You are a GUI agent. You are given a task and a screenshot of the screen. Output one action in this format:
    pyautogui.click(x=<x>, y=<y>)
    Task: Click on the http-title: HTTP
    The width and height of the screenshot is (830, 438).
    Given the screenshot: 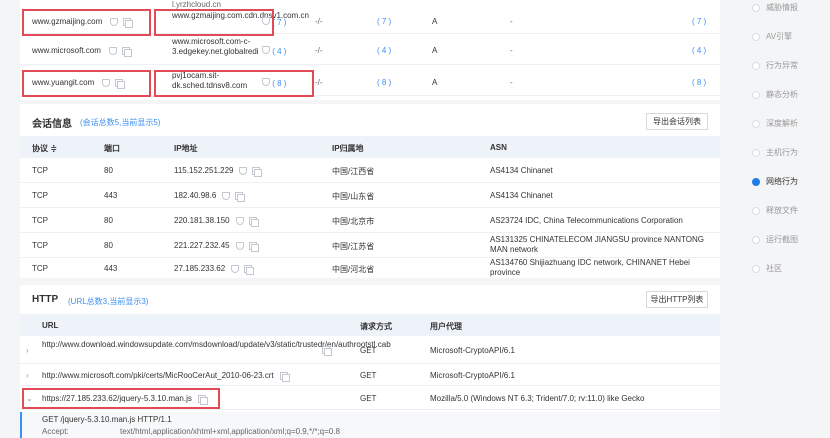 What is the action you would take?
    pyautogui.click(x=45, y=299)
    